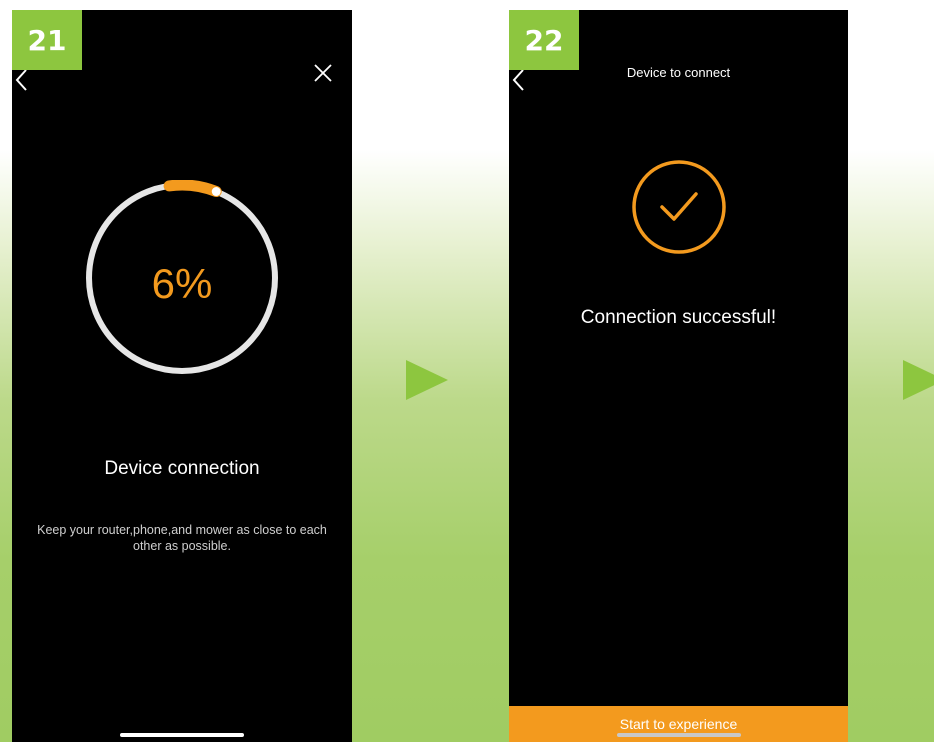 Image resolution: width=934 pixels, height=742 pixels. Describe the element at coordinates (323, 73) in the screenshot. I see `close-icon` at that location.